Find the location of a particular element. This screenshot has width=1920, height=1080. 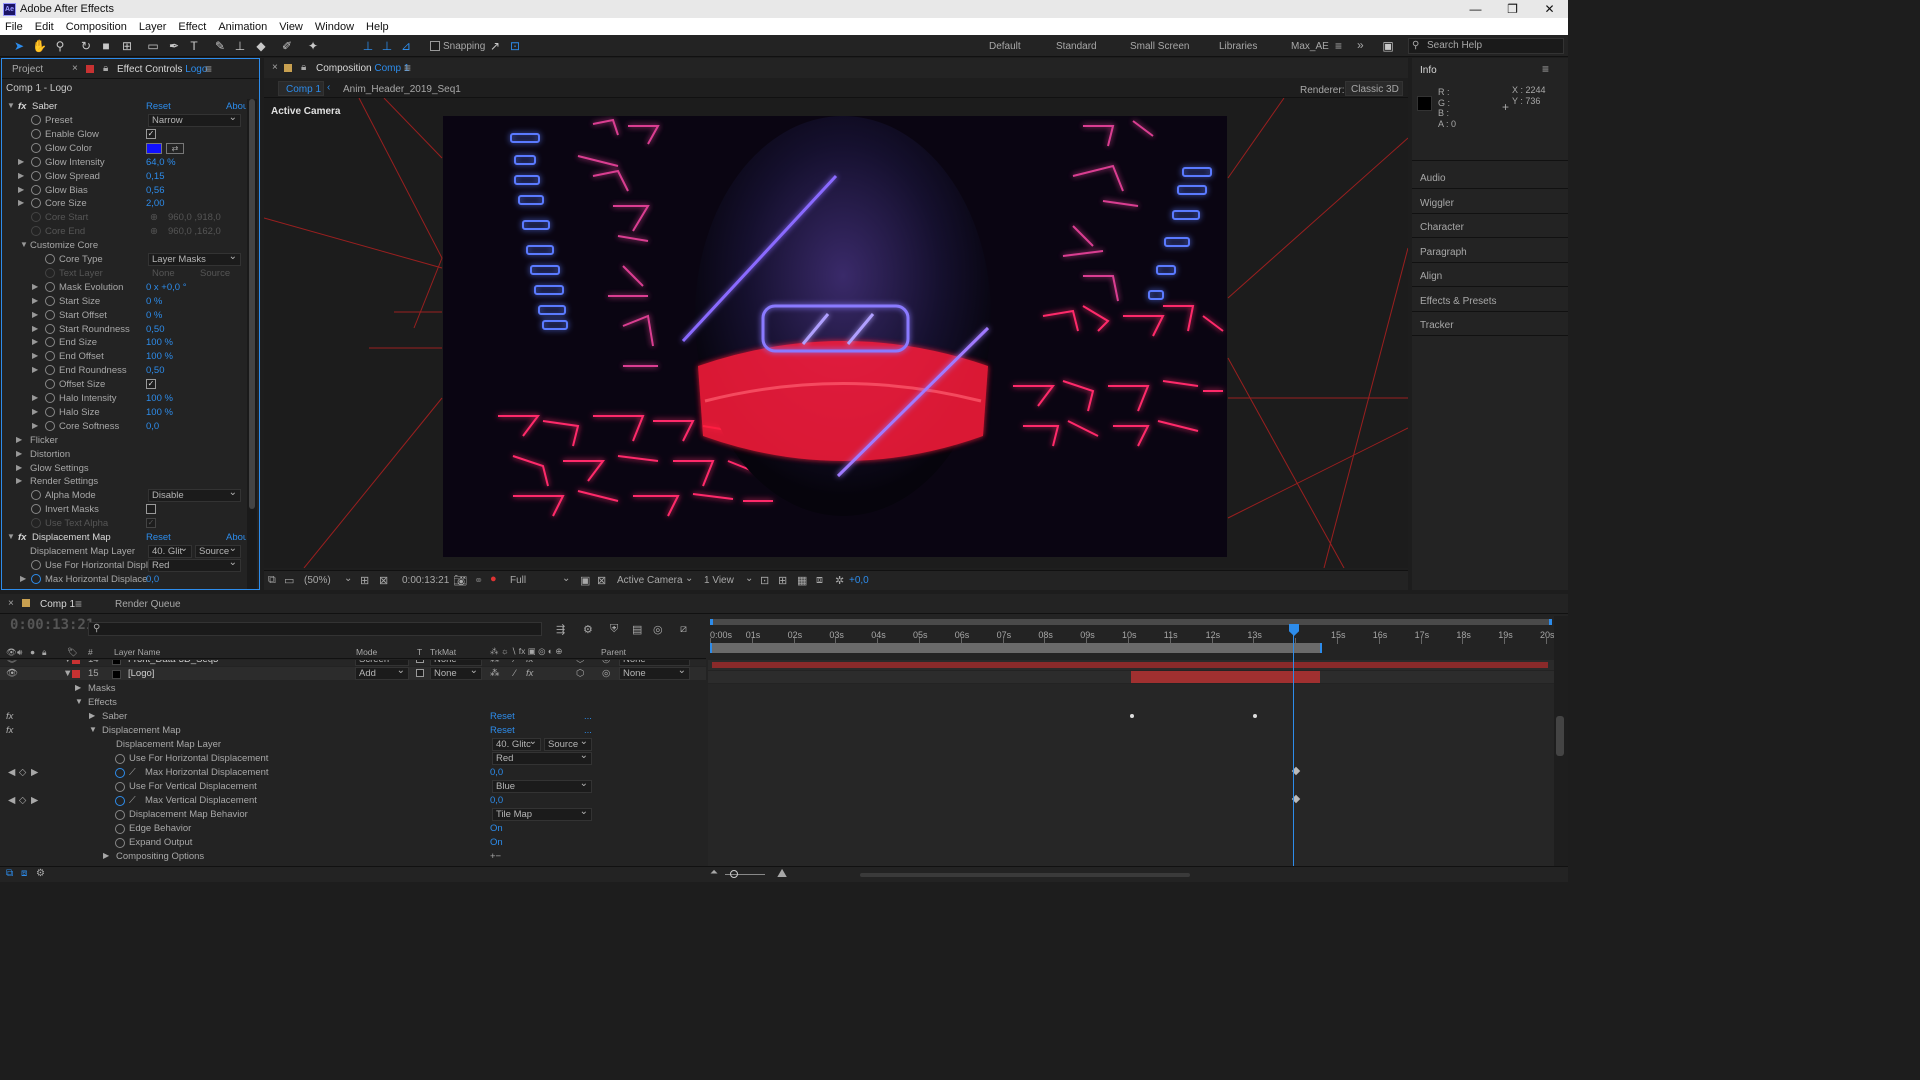

workspace-libraries: Libraries is located at coordinates (1238, 46).